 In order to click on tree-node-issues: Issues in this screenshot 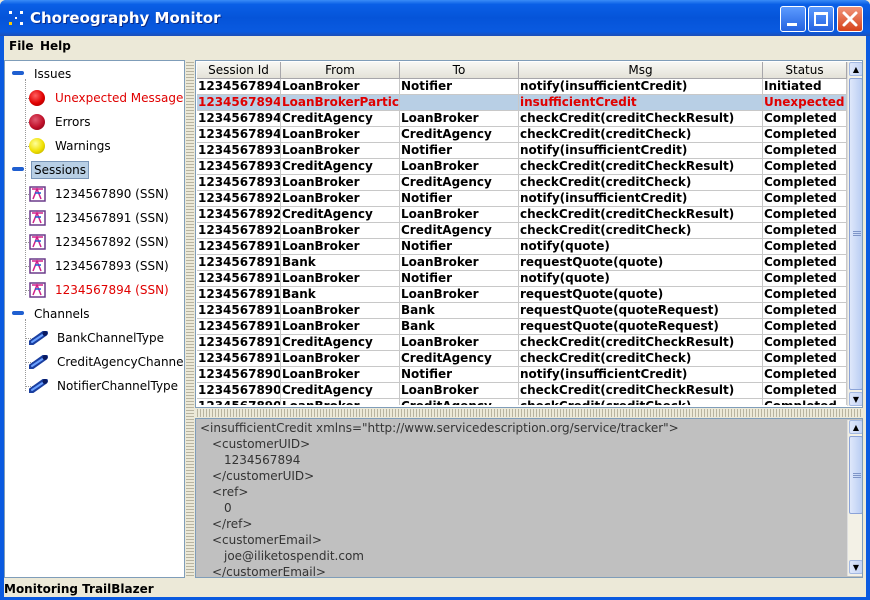, I will do `click(52, 74)`.